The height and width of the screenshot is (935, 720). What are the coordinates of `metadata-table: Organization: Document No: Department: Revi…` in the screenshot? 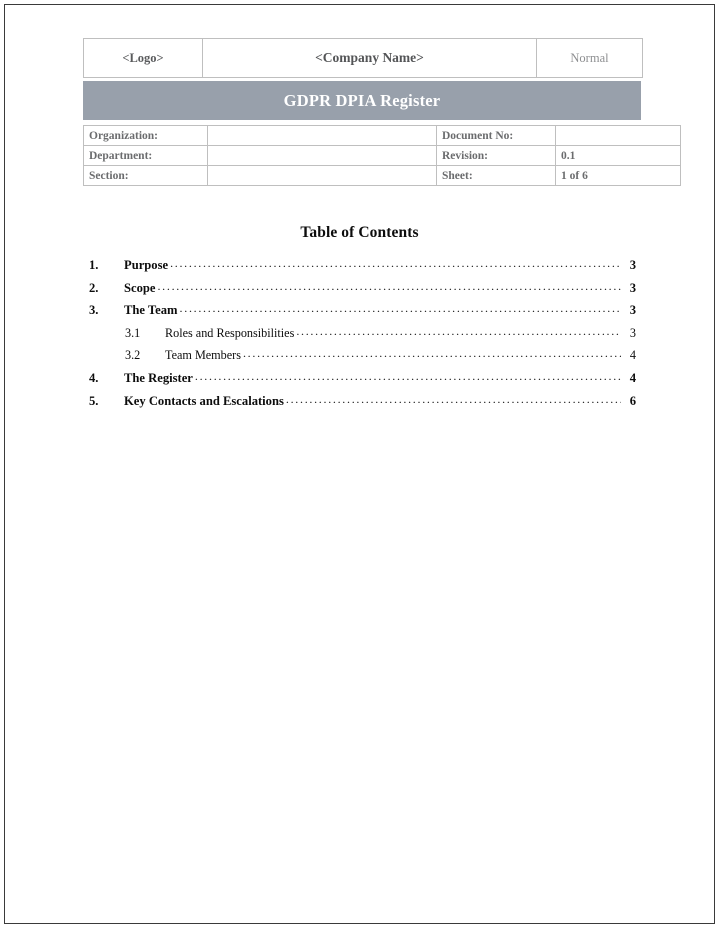 It's located at (382, 155).